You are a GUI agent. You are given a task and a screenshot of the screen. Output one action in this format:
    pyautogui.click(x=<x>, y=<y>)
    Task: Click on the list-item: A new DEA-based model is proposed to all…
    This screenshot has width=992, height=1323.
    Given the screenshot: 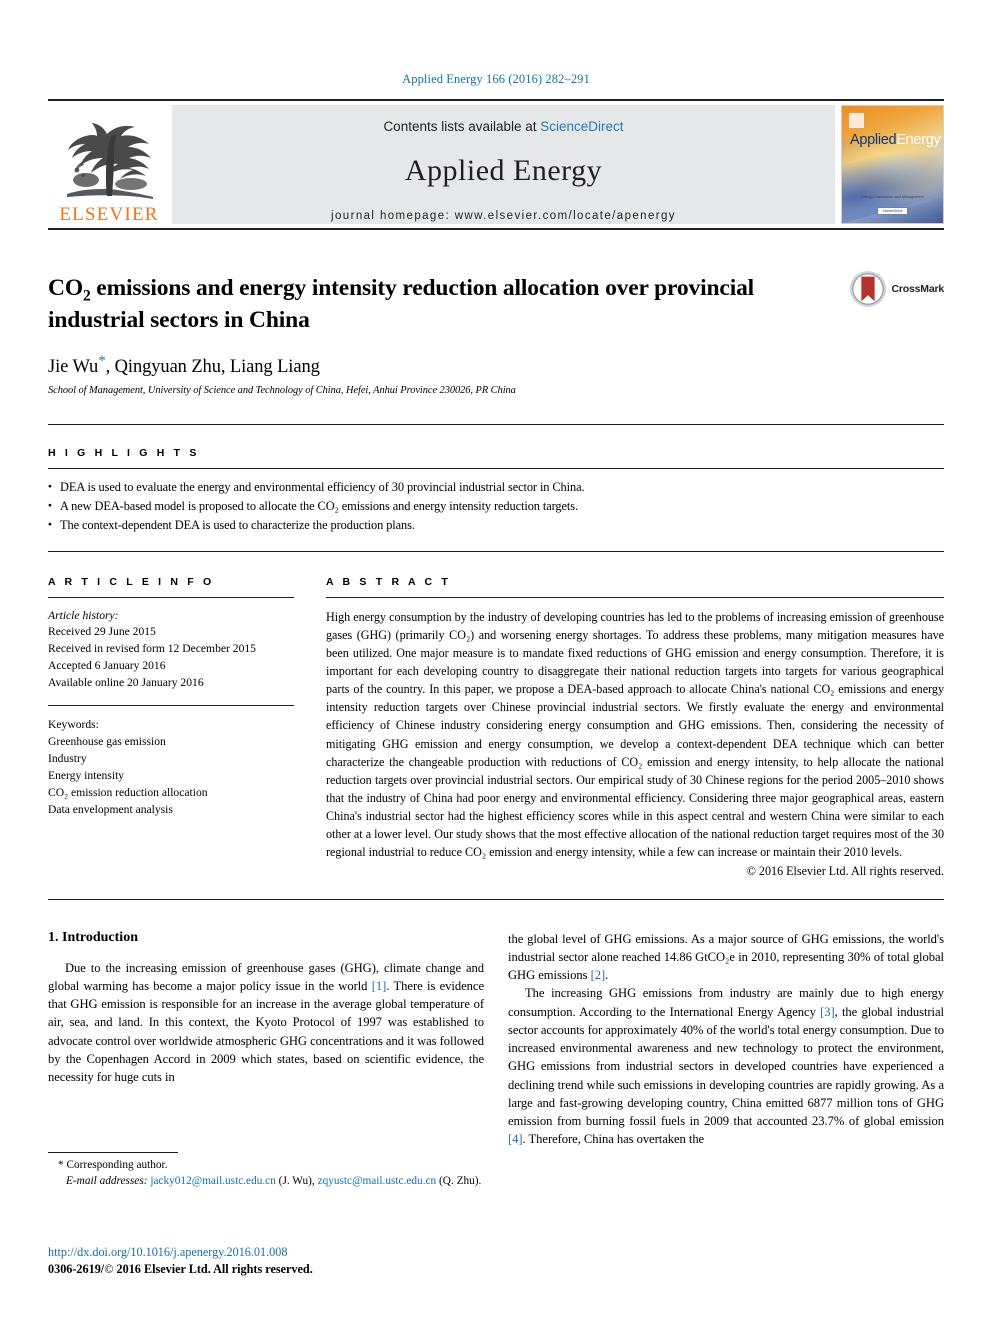 What is the action you would take?
    pyautogui.click(x=496, y=506)
    